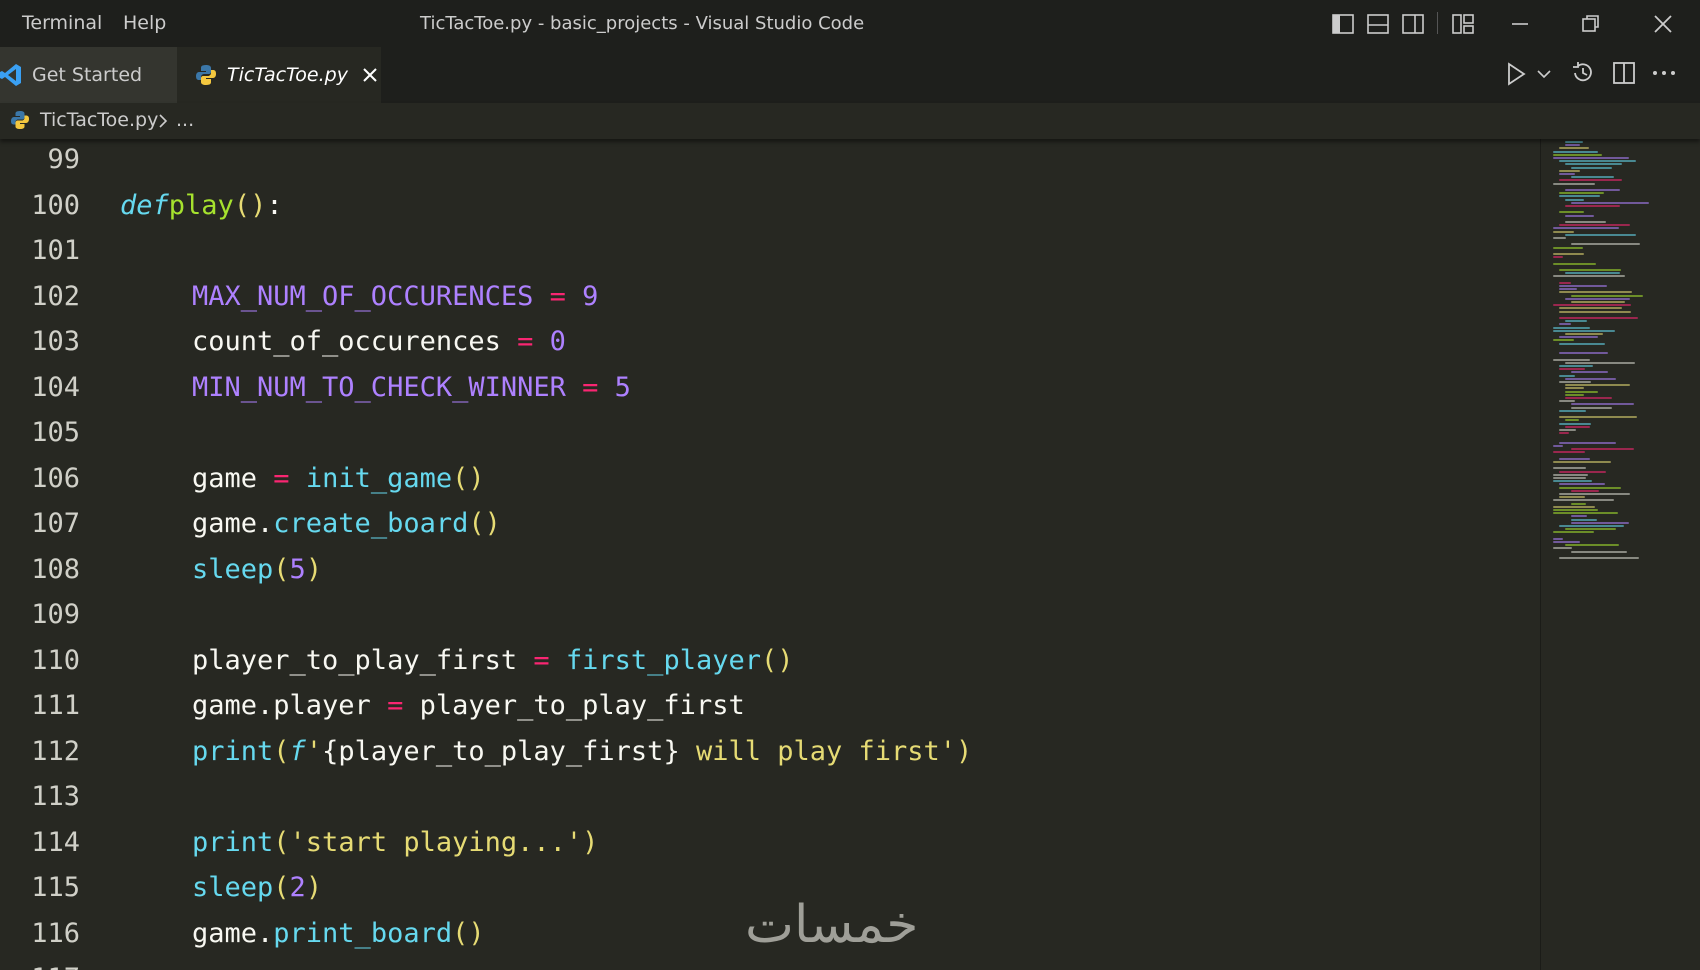  What do you see at coordinates (144, 23) in the screenshot?
I see `menu-help: Help` at bounding box center [144, 23].